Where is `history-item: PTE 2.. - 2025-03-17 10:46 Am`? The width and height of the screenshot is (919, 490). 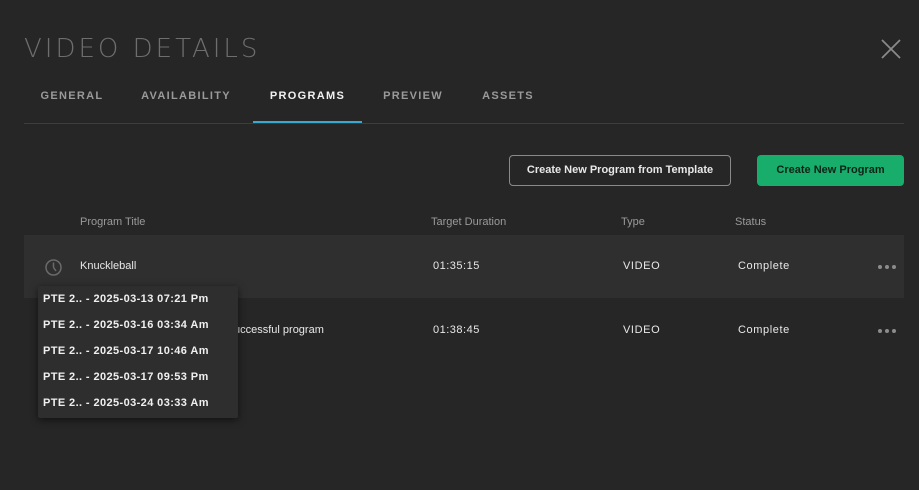 history-item: PTE 2.. - 2025-03-17 10:46 Am is located at coordinates (138, 351).